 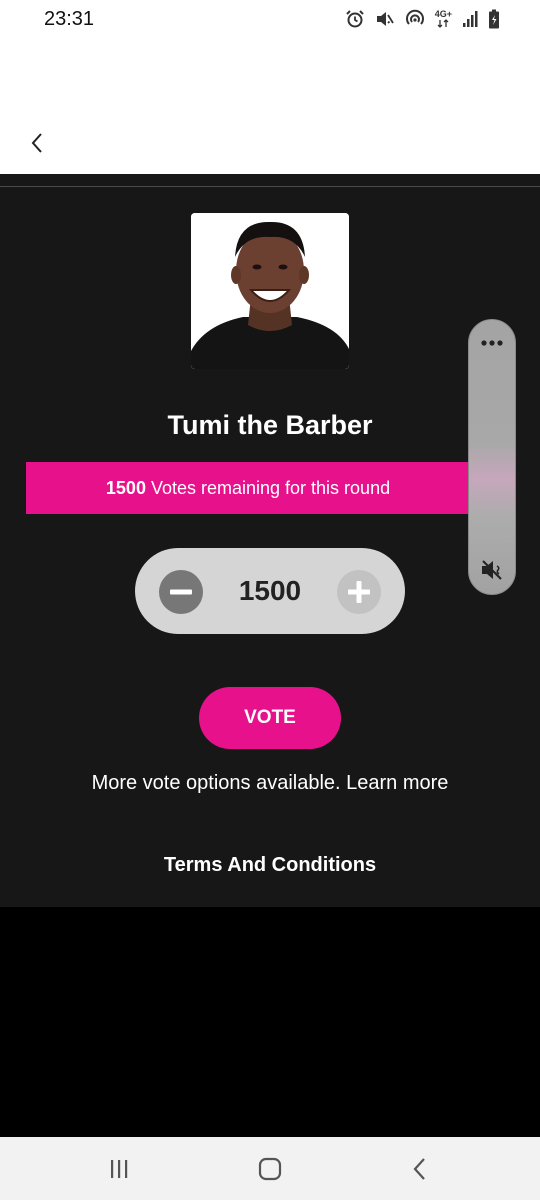 I want to click on terms-and-conditions-link: Terms And Conditions, so click(x=270, y=865).